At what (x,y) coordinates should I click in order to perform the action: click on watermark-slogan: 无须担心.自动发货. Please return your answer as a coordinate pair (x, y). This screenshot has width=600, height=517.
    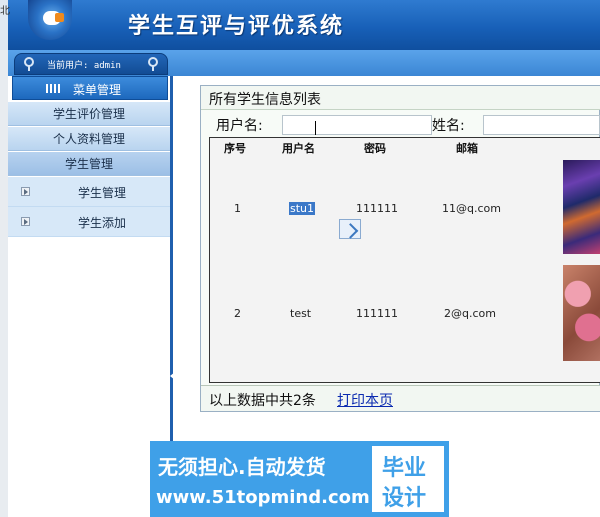
    Looking at the image, I should click on (242, 467).